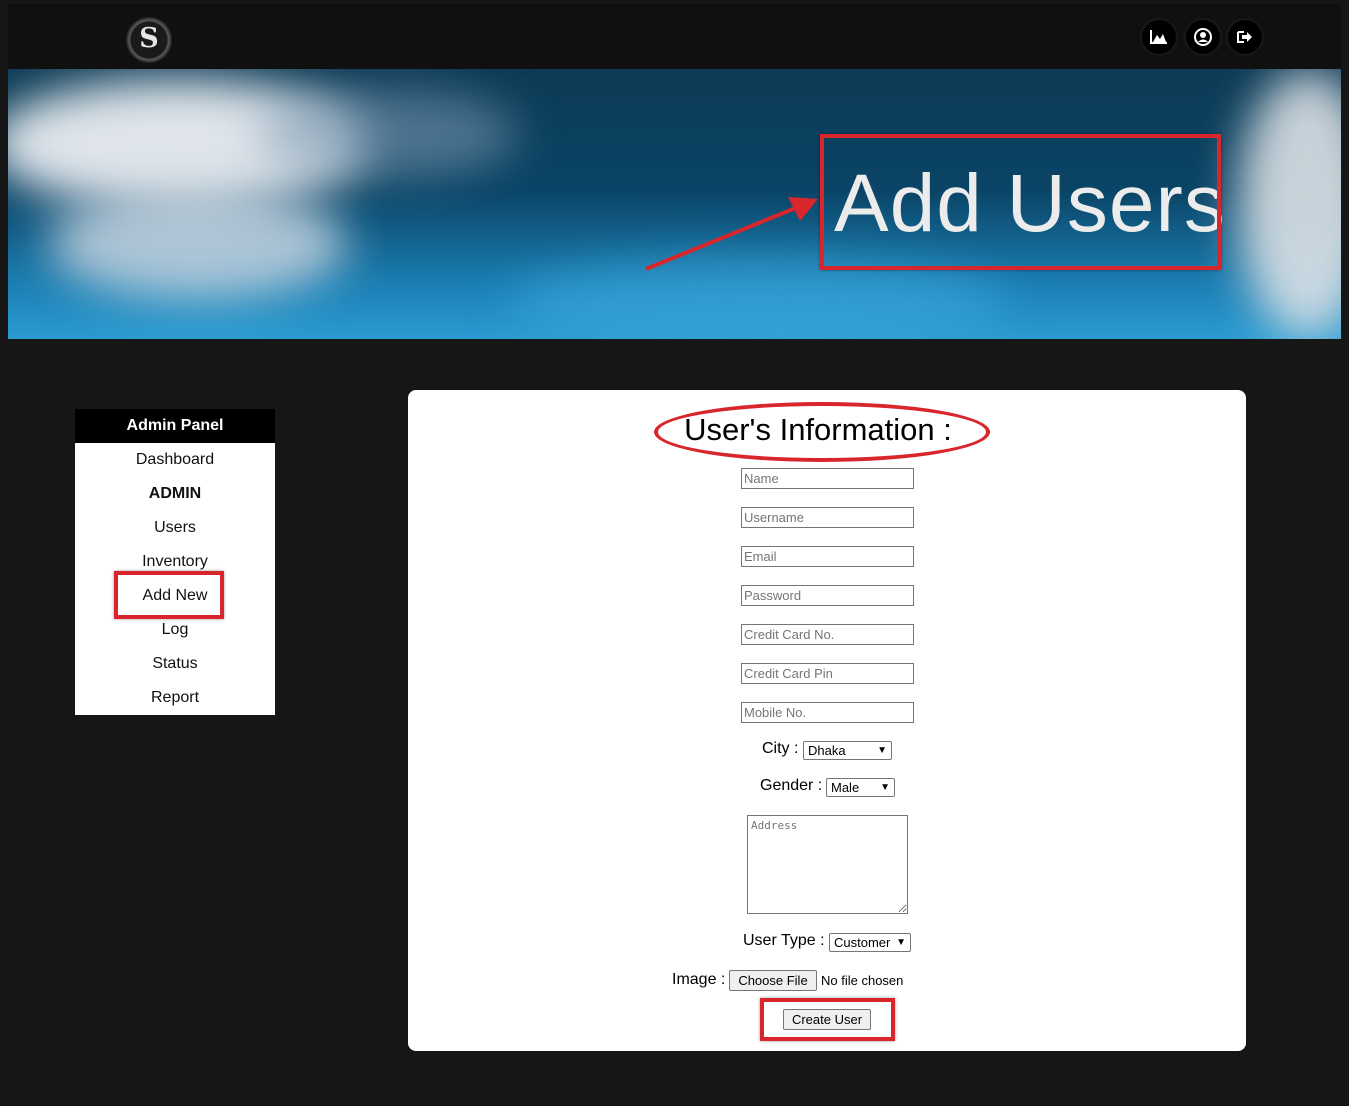 Image resolution: width=1349 pixels, height=1106 pixels. I want to click on no-file-status: No file chosen, so click(862, 980).